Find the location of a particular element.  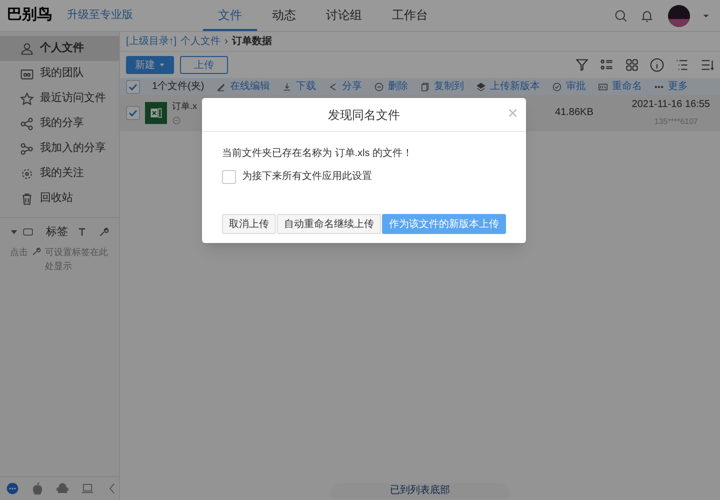

dialog-title: 发现同名文件 is located at coordinates (364, 115).